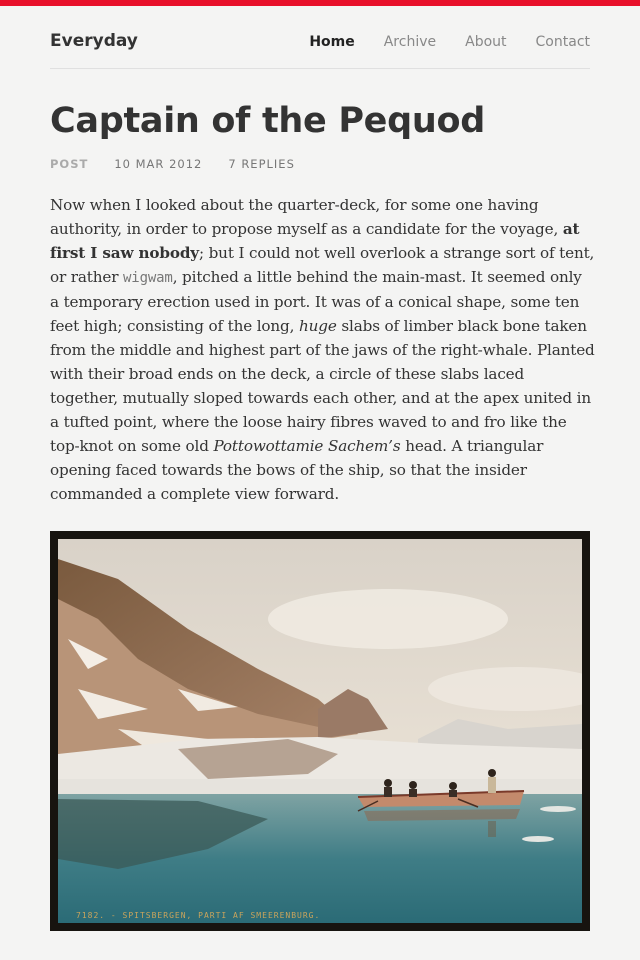  What do you see at coordinates (69, 164) in the screenshot?
I see `post-type-label: POST` at bounding box center [69, 164].